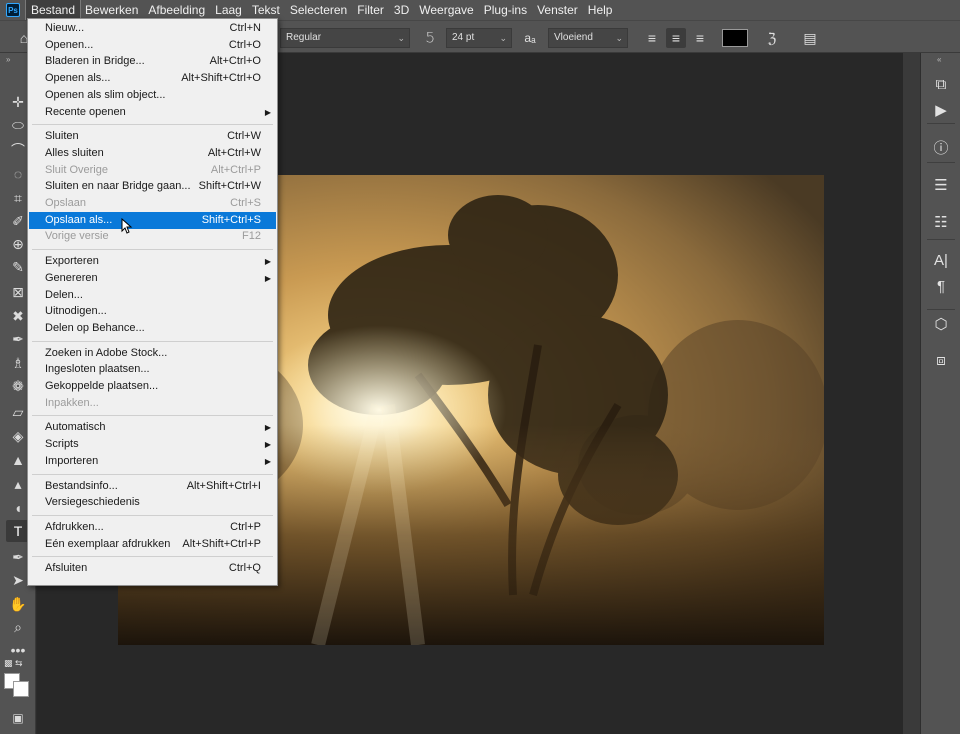 This screenshot has height=734, width=960. Describe the element at coordinates (244, 44) in the screenshot. I see `menu-item-shortcut: Ctrl+O` at that location.